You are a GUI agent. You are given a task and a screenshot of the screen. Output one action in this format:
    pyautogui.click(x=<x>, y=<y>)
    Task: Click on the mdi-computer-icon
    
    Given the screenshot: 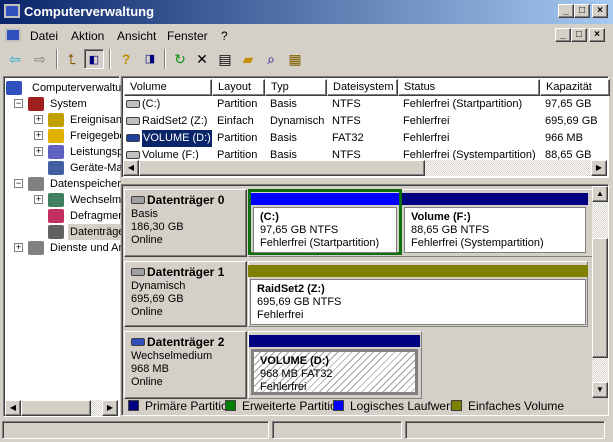 What is the action you would take?
    pyautogui.click(x=13, y=35)
    